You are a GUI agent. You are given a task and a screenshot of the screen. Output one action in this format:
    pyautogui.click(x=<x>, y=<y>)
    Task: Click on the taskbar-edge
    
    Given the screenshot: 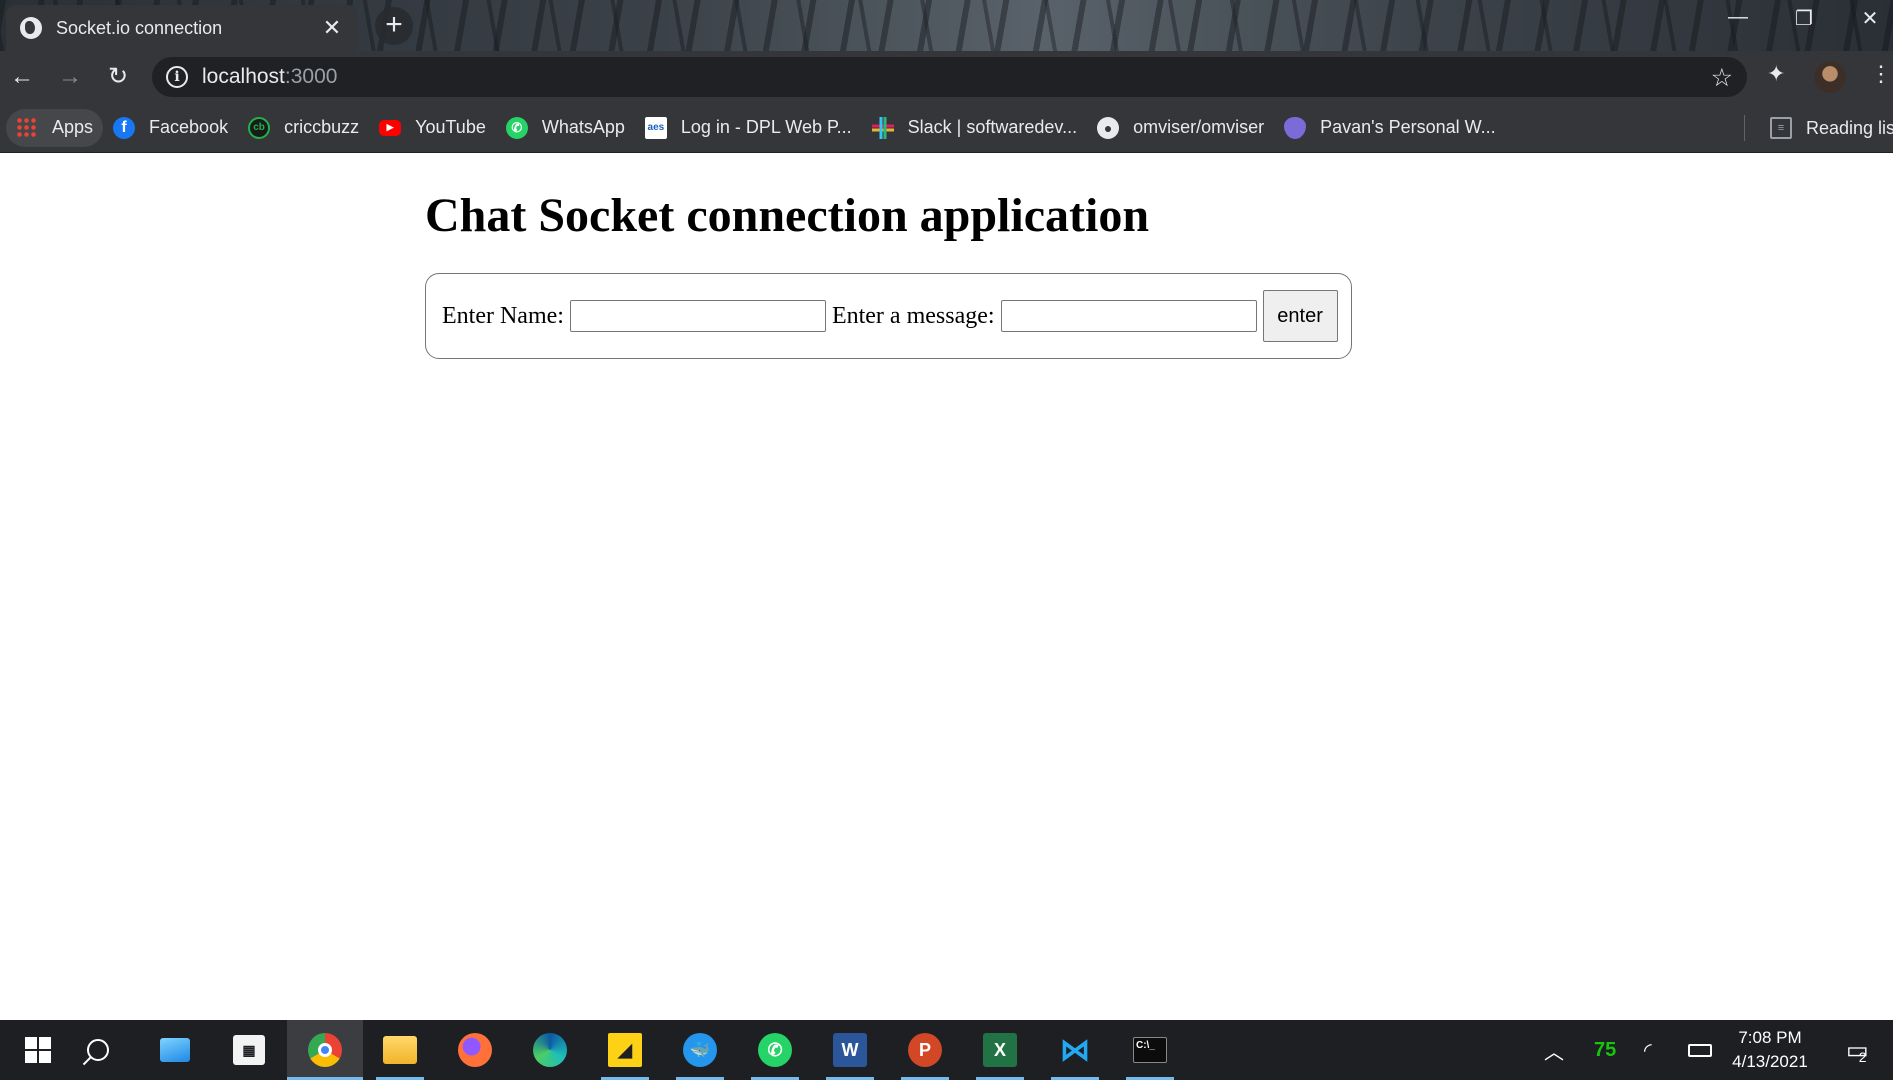 What is the action you would take?
    pyautogui.click(x=550, y=1050)
    